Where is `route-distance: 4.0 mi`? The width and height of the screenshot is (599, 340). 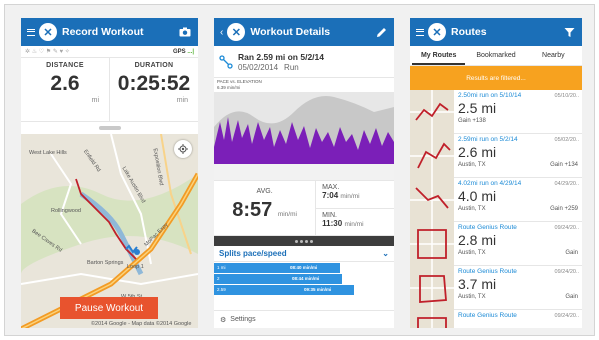
route-distance: 4.0 mi is located at coordinates (477, 196).